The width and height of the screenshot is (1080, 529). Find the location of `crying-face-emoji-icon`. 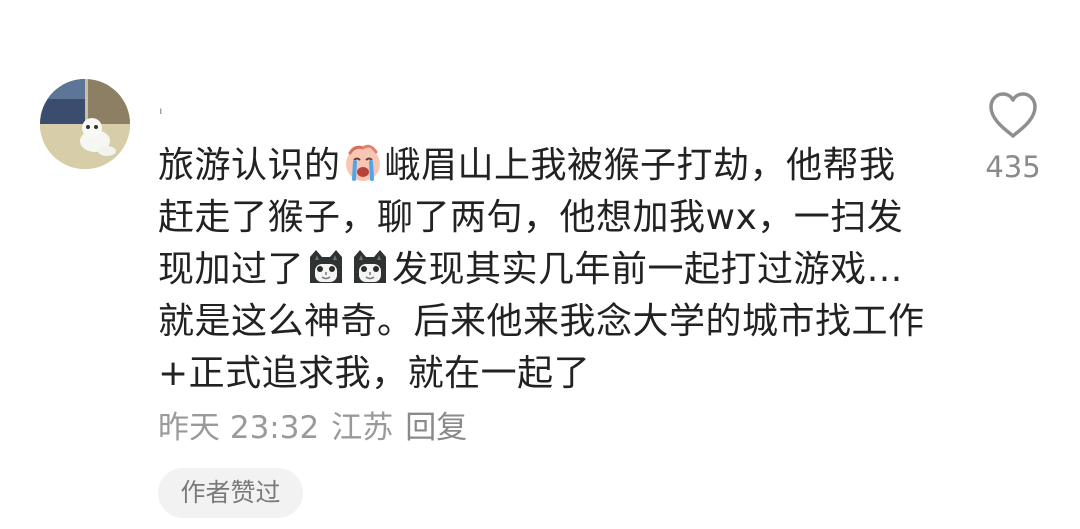

crying-face-emoji-icon is located at coordinates (362, 162).